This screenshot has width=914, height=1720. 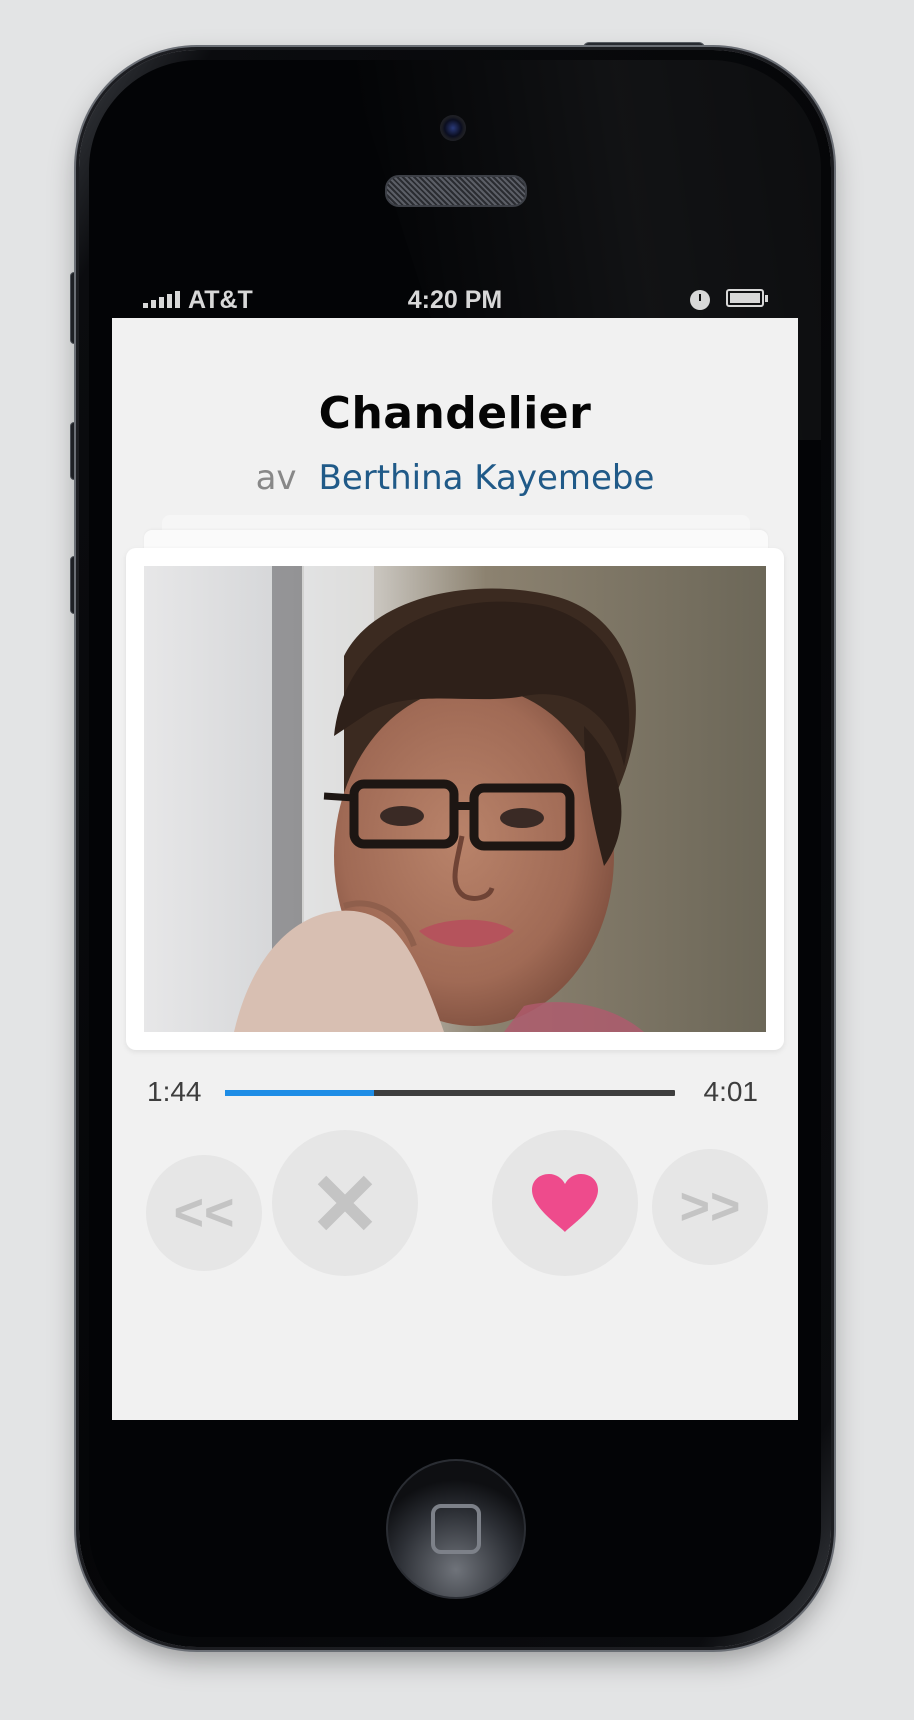 What do you see at coordinates (700, 300) in the screenshot?
I see `clock-icon` at bounding box center [700, 300].